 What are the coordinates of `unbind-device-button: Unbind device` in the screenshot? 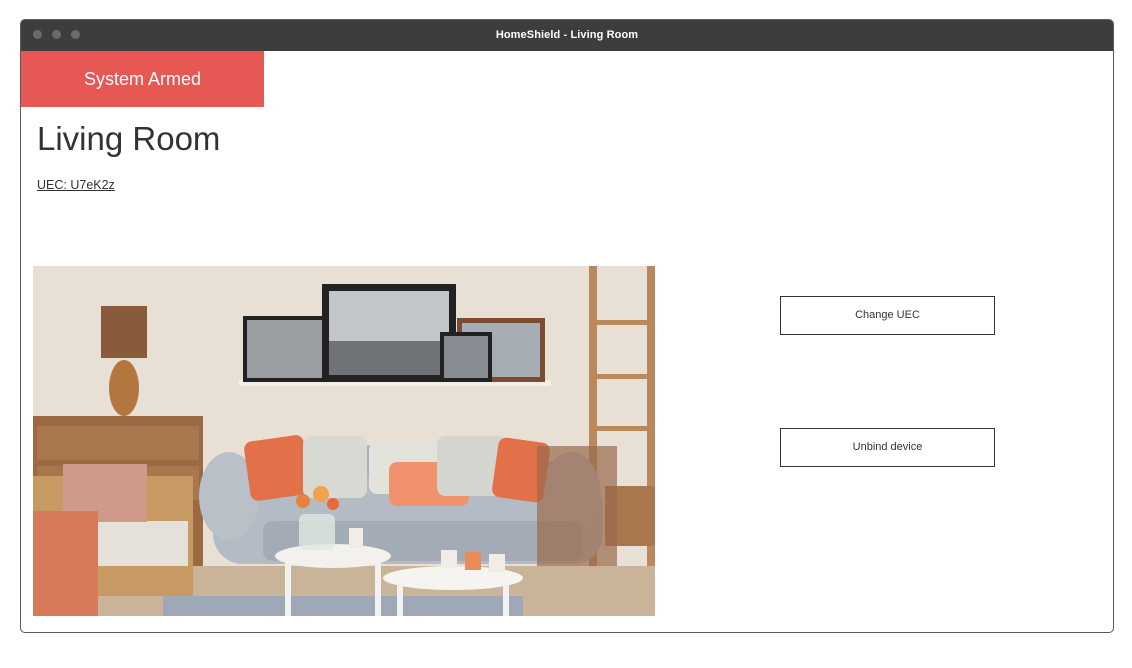 It's located at (887, 447).